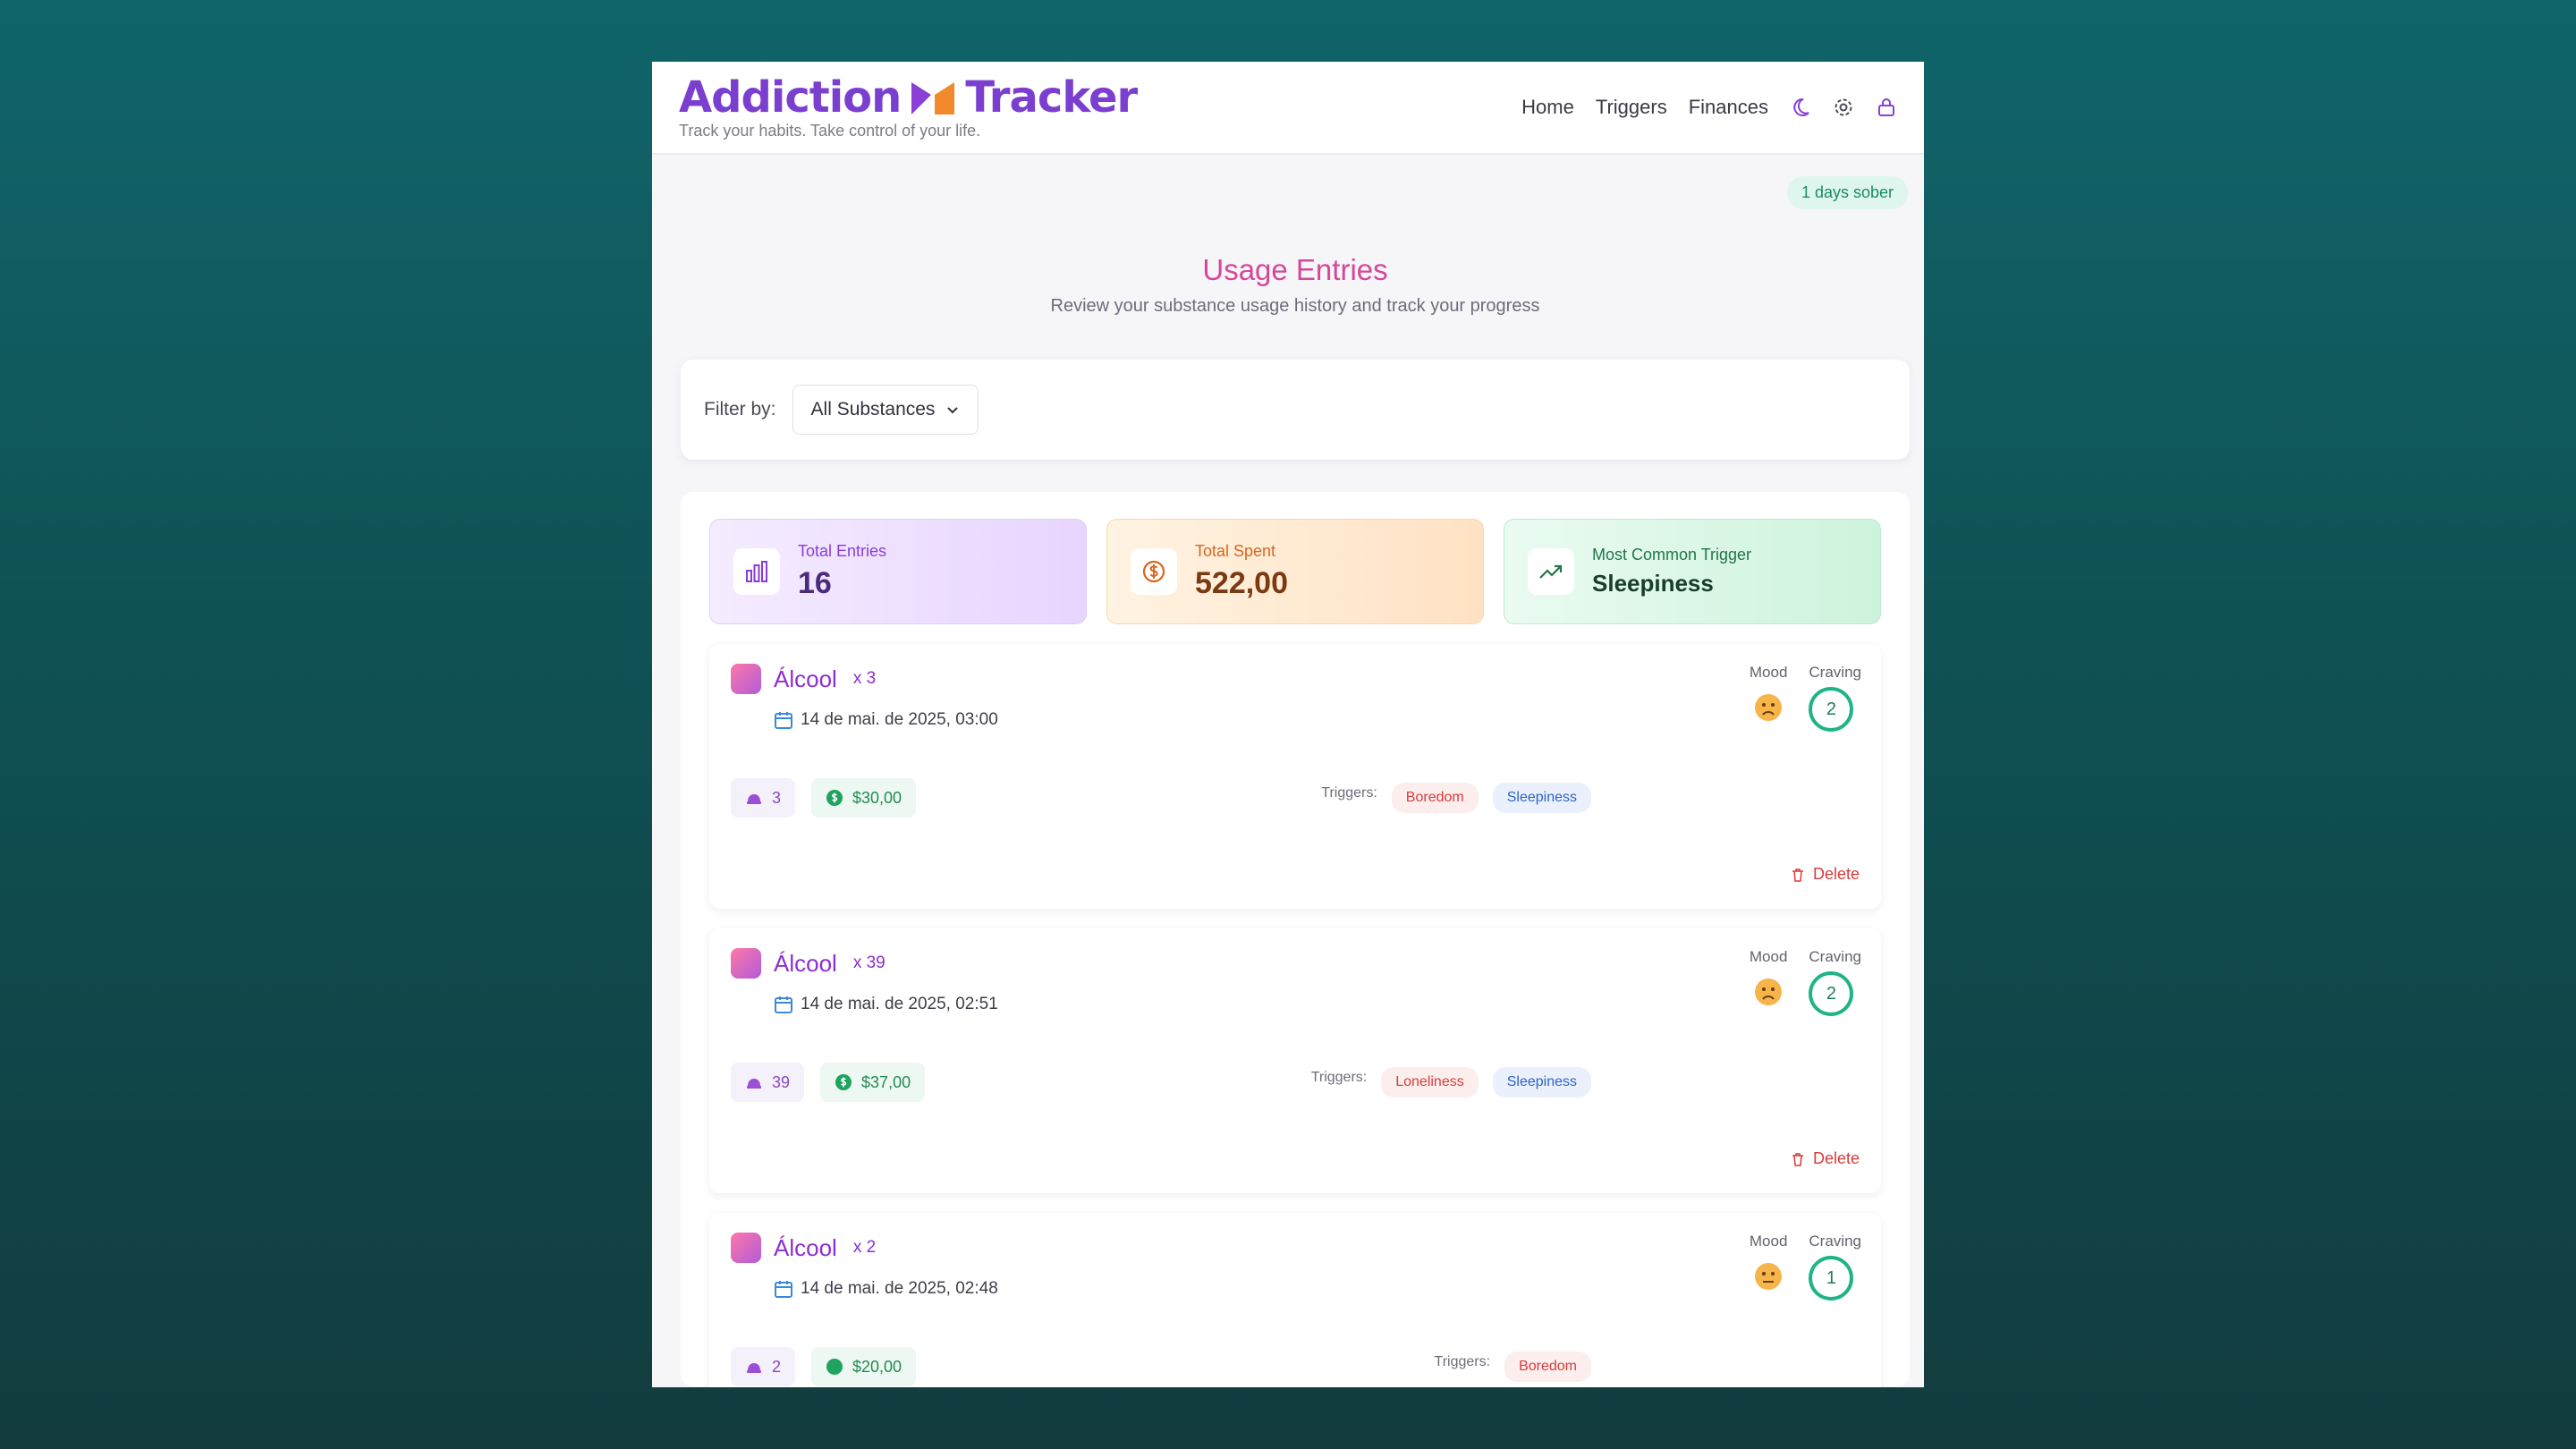 This screenshot has width=2576, height=1449. Describe the element at coordinates (1430, 1082) in the screenshot. I see `trigger-tag: Loneliness` at that location.